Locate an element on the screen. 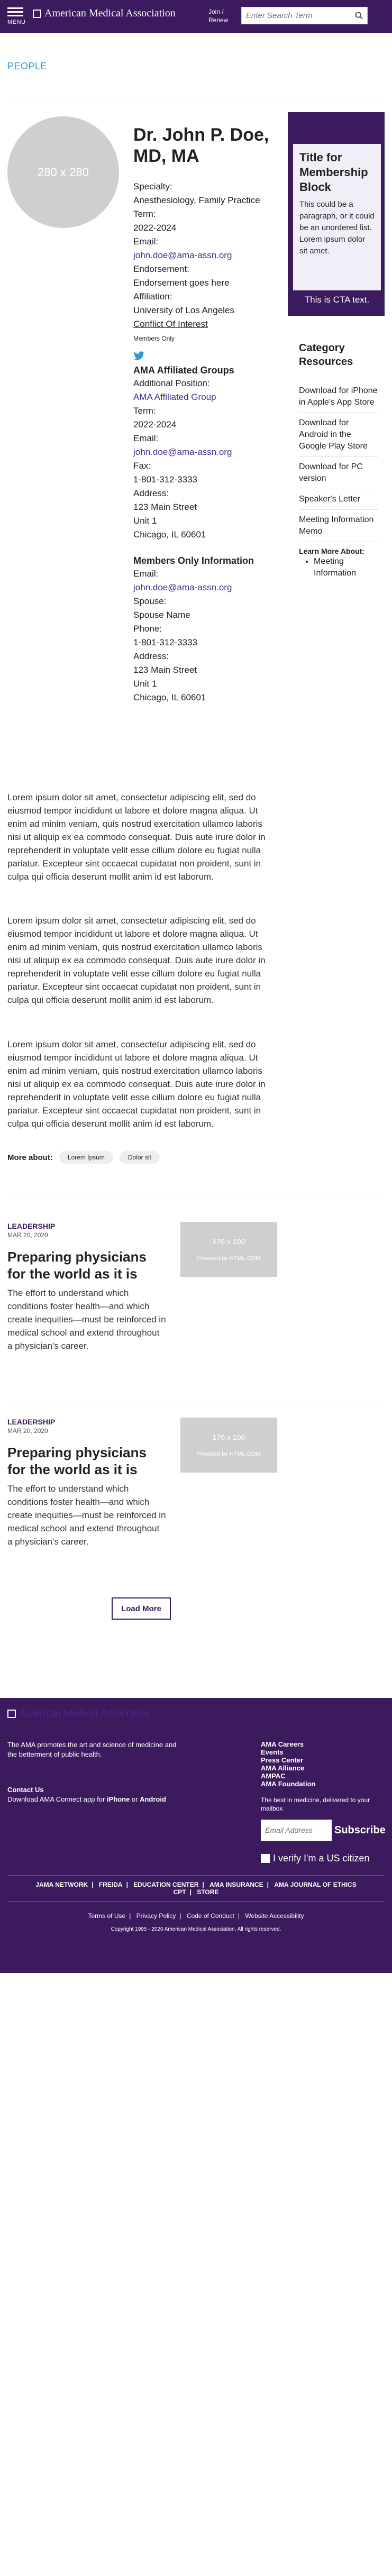 The width and height of the screenshot is (392, 2576). newsletter-email-input is located at coordinates (297, 1830).